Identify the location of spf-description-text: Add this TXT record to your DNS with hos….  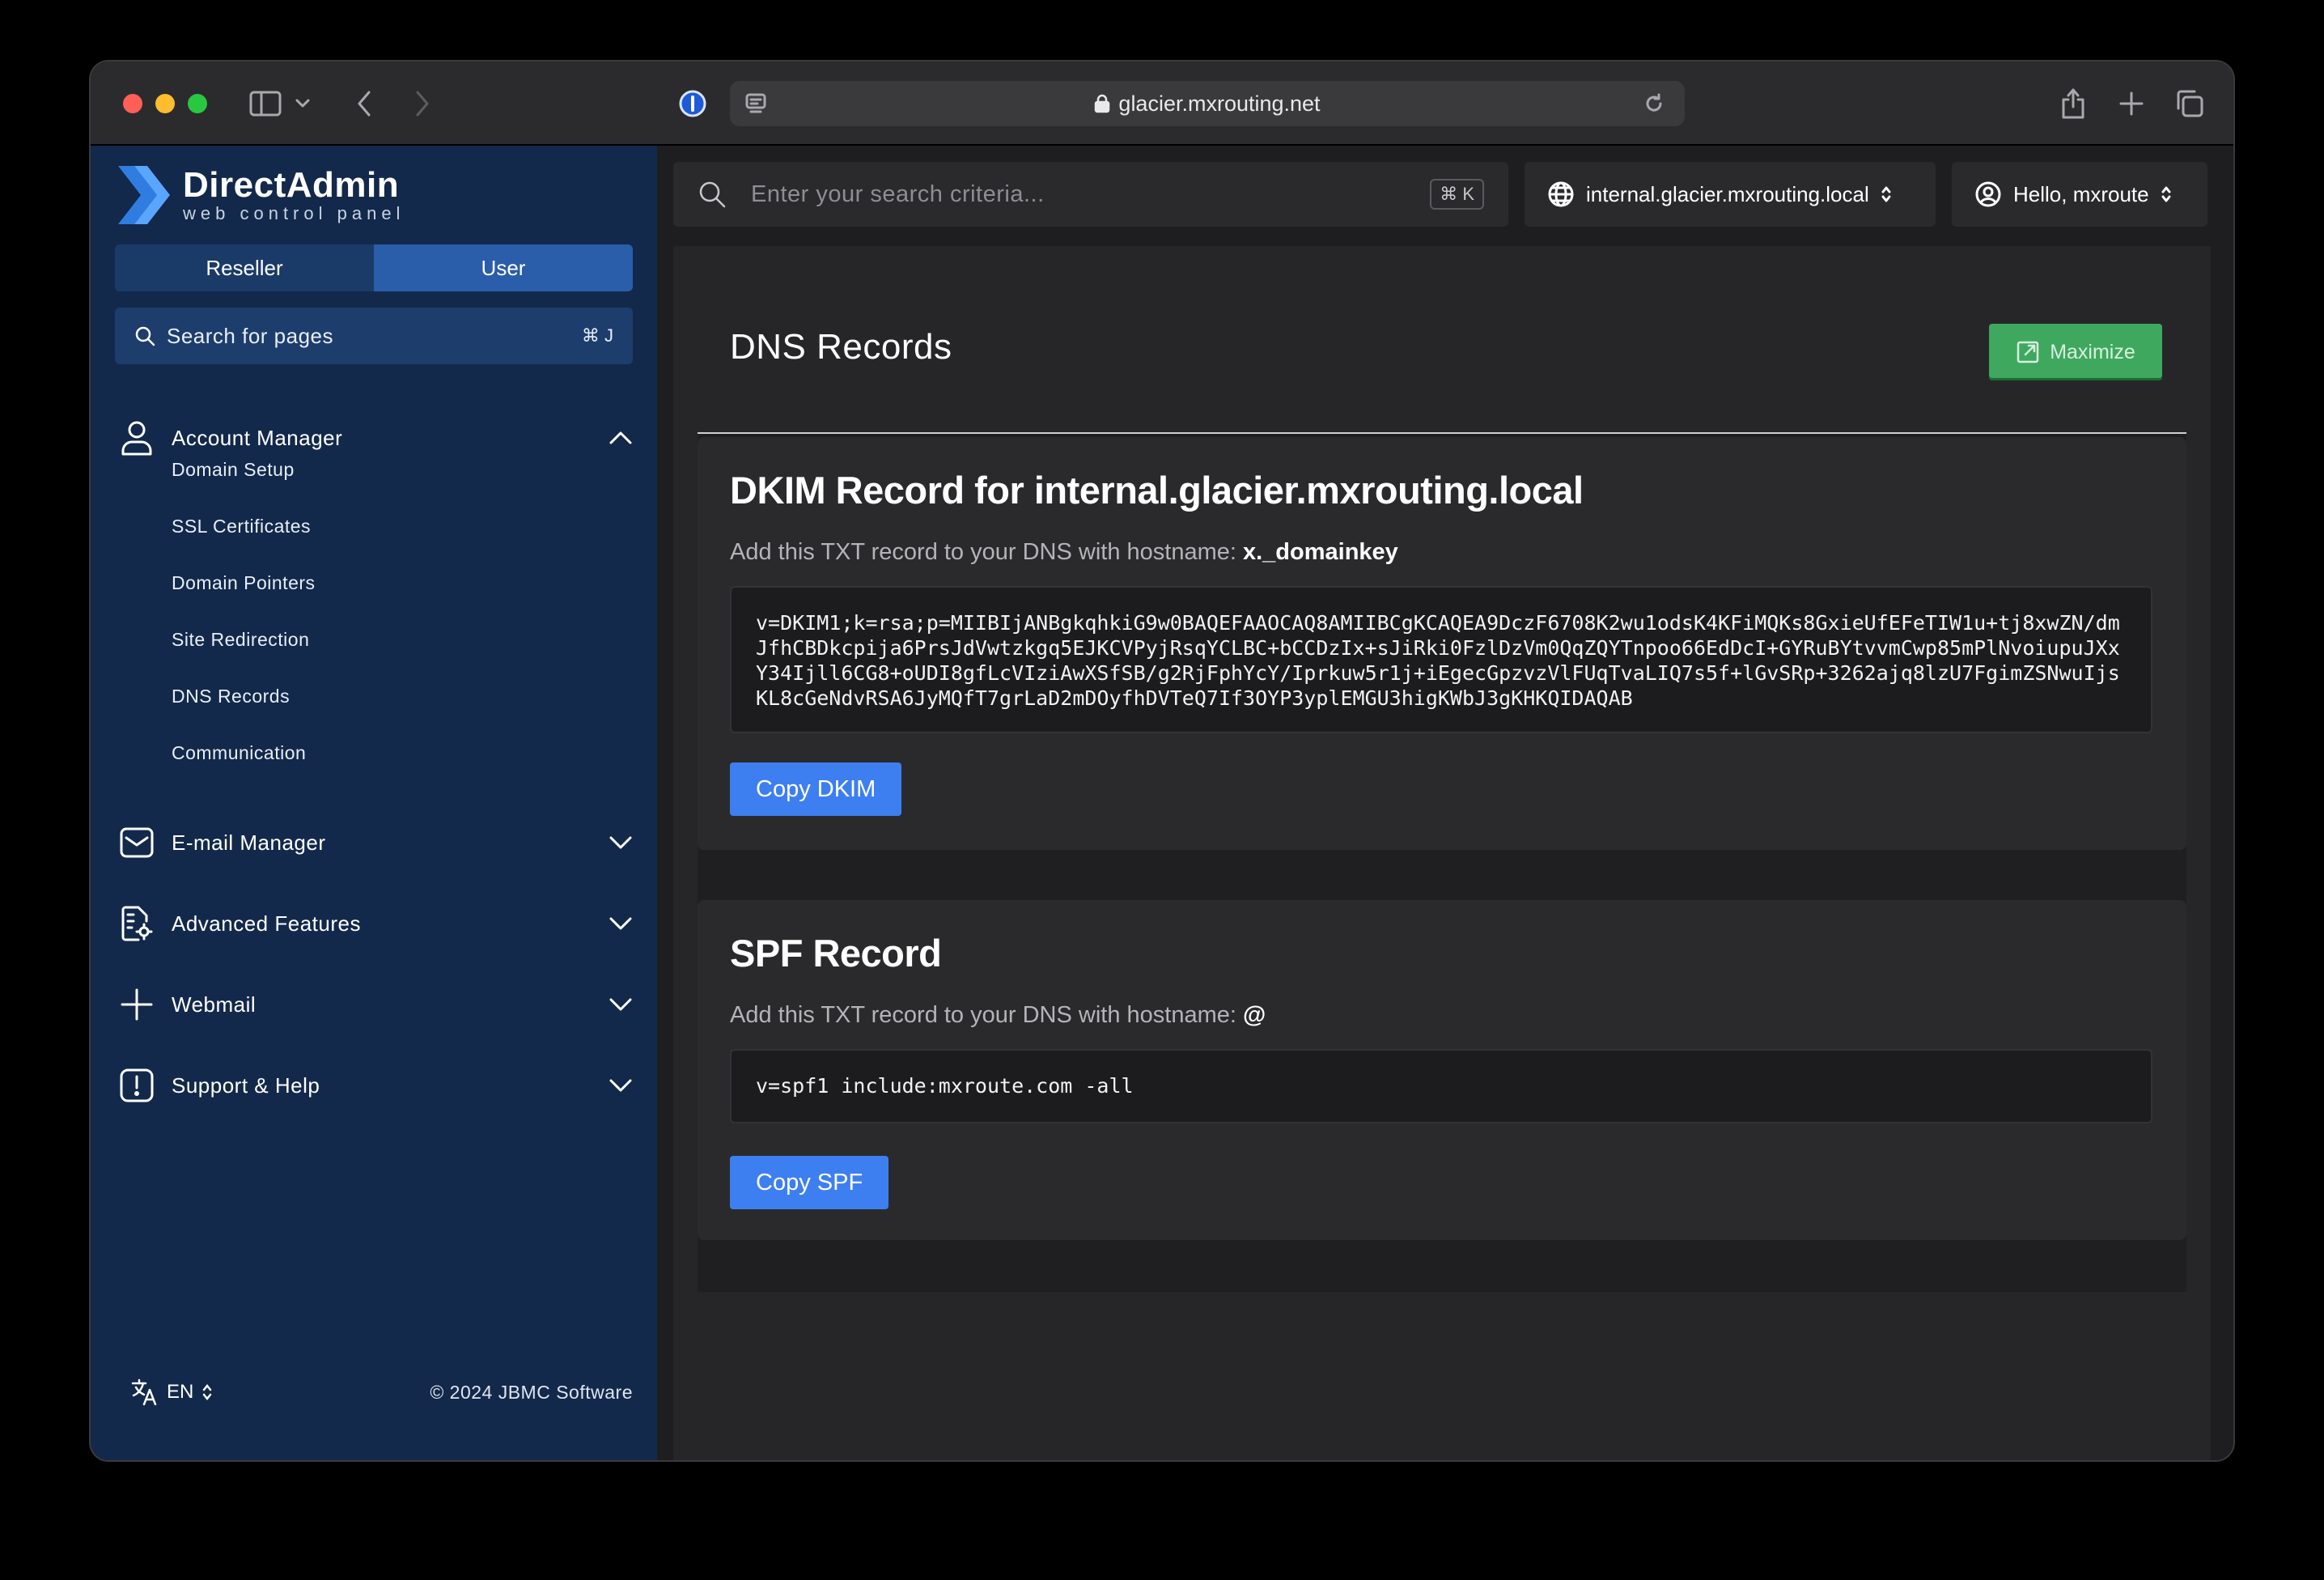
(983, 1015).